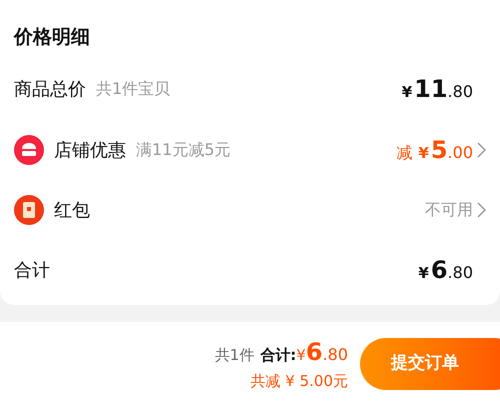  What do you see at coordinates (234, 355) in the screenshot?
I see `item-count: 共1件` at bounding box center [234, 355].